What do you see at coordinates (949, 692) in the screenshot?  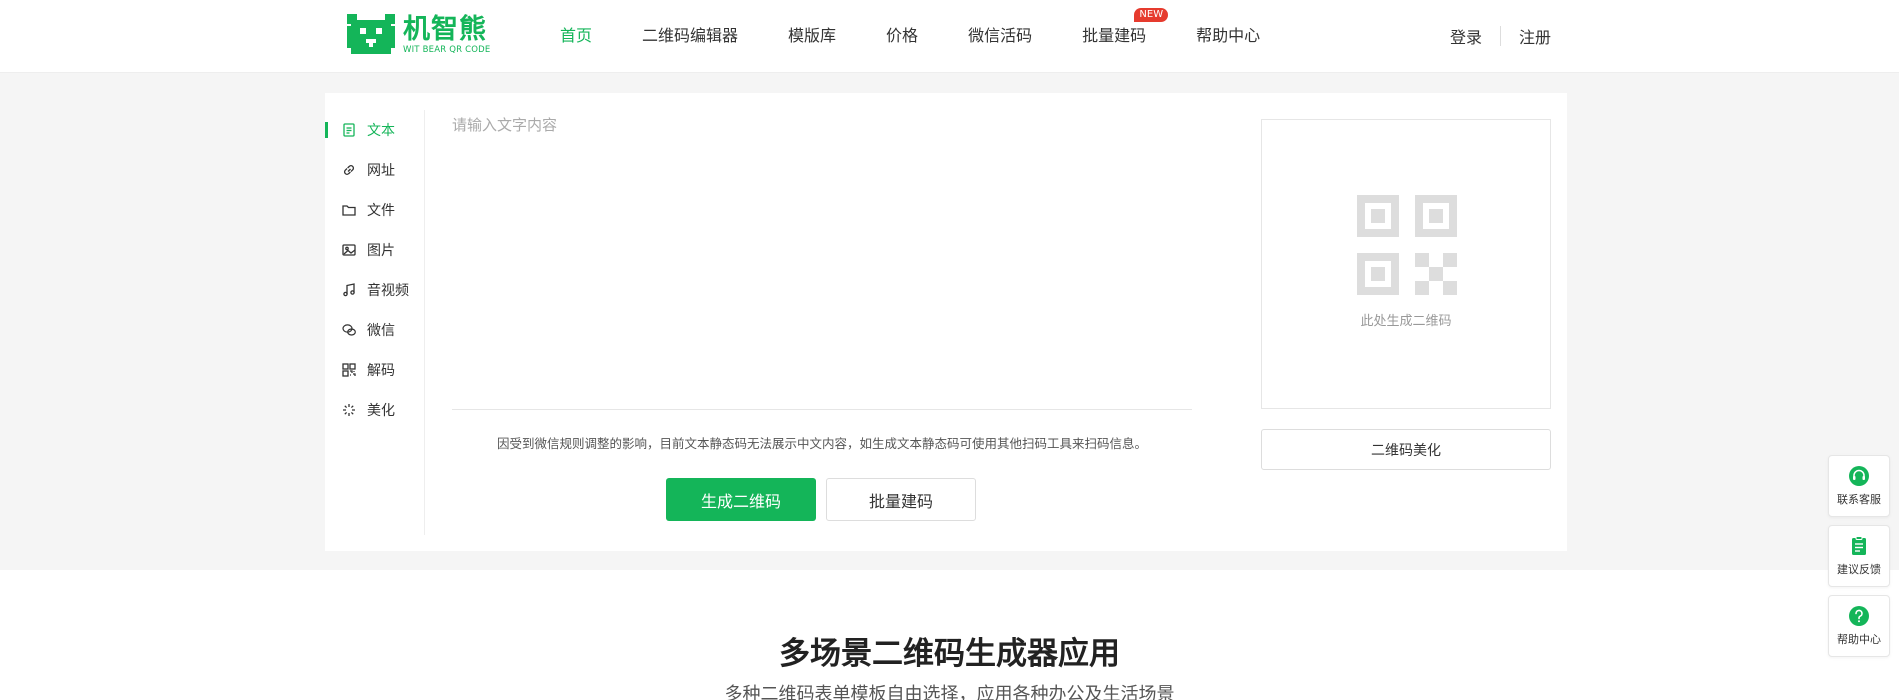 I see `section-subtitle: 多种二维码表单模板自由选择，应用各种办公及生活场景` at bounding box center [949, 692].